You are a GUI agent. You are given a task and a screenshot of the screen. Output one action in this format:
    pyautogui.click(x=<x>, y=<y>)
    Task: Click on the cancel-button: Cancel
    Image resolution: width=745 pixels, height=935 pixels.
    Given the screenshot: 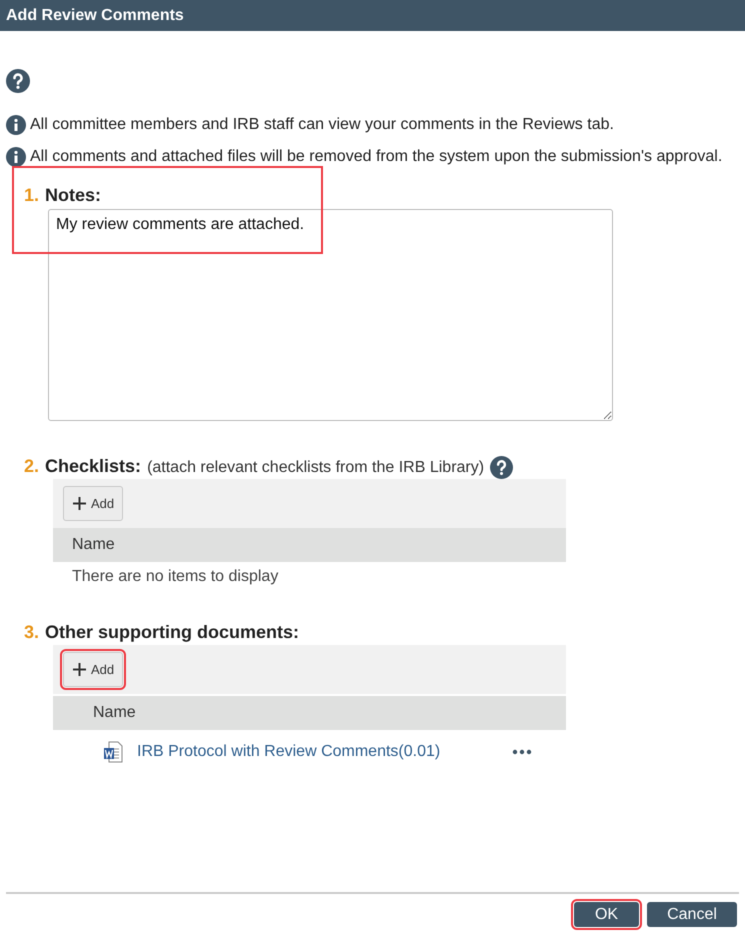 What is the action you would take?
    pyautogui.click(x=692, y=914)
    